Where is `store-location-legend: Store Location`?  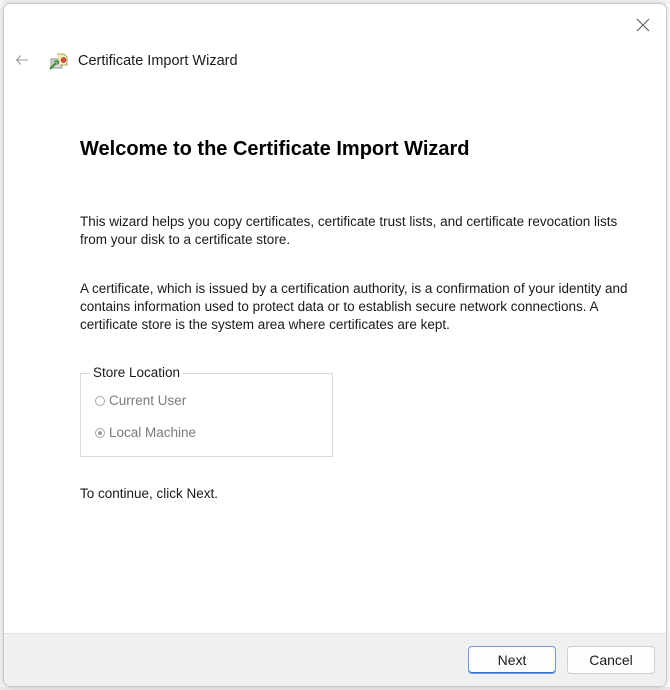
store-location-legend: Store Location is located at coordinates (137, 372).